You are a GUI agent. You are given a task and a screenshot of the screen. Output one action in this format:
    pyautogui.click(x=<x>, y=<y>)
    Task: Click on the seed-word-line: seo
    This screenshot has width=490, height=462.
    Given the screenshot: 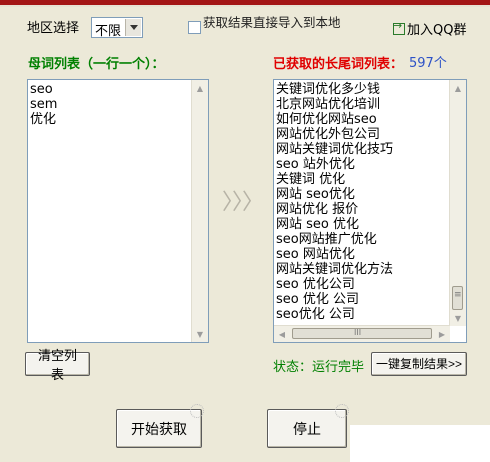 What is the action you would take?
    pyautogui.click(x=41, y=89)
    